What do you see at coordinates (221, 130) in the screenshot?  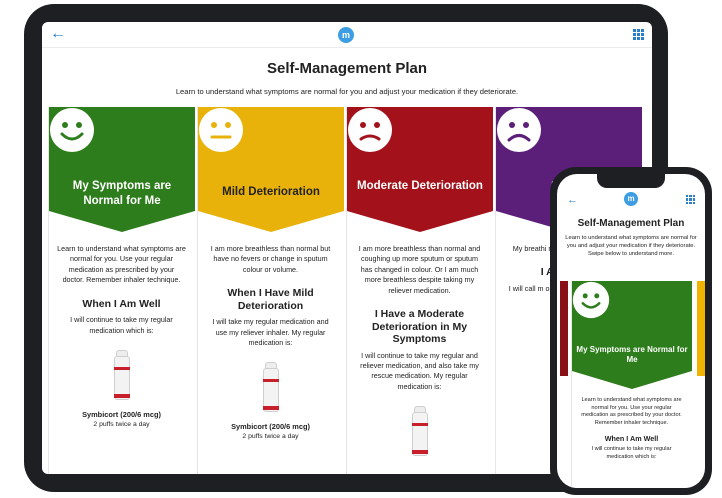 I see `neutral-face-icon` at bounding box center [221, 130].